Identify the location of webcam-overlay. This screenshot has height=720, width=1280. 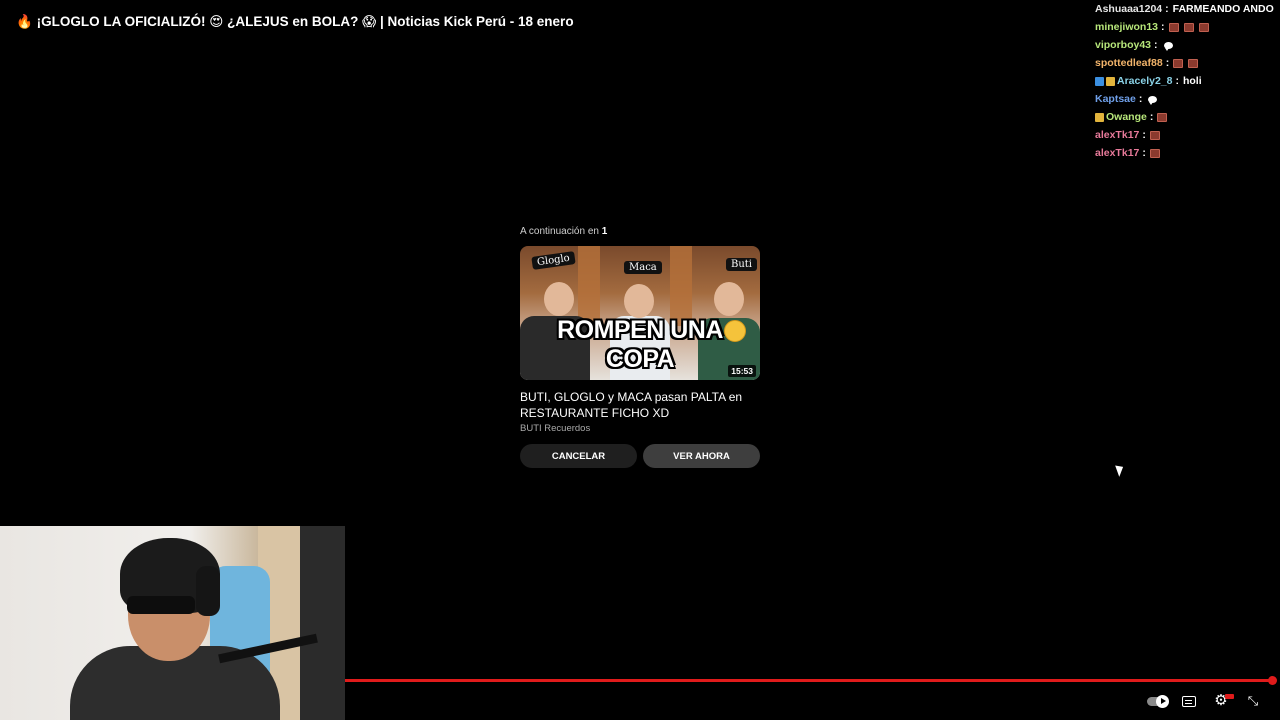
(172, 623).